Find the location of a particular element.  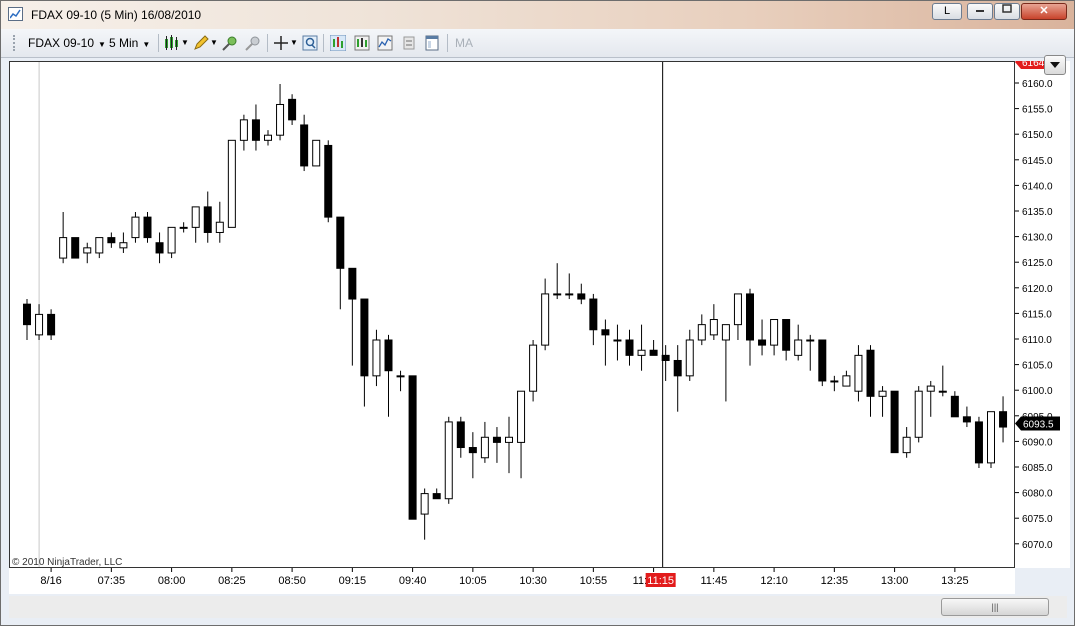

bar-type-icon is located at coordinates (172, 43).